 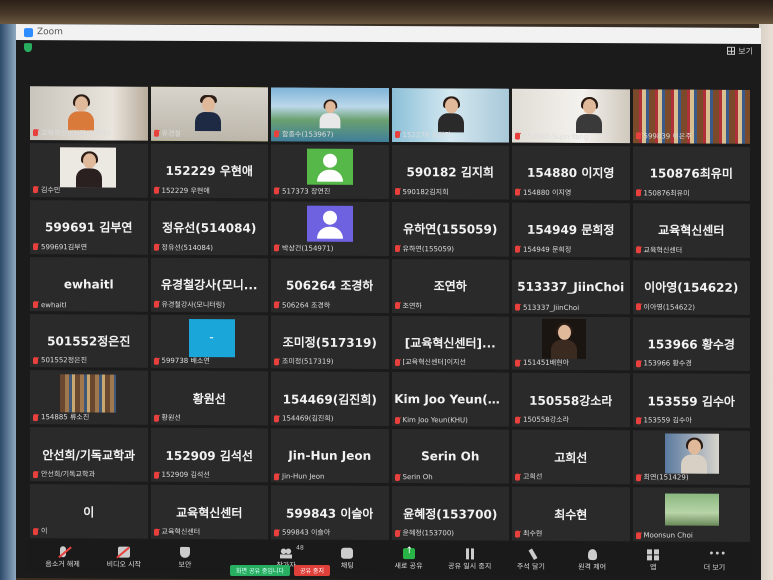 What do you see at coordinates (691, 344) in the screenshot?
I see `participant-tile: 153966 황수경 153966 황수경` at bounding box center [691, 344].